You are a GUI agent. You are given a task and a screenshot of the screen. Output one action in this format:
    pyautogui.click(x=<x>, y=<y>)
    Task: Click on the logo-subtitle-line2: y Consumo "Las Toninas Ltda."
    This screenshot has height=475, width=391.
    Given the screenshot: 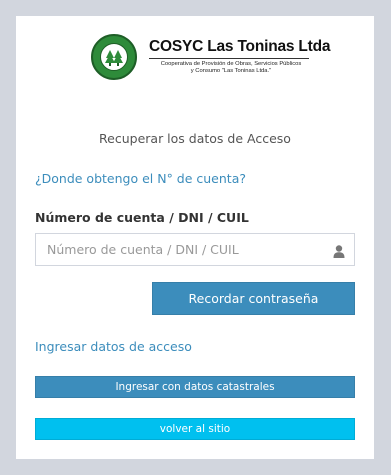 What is the action you would take?
    pyautogui.click(x=231, y=71)
    